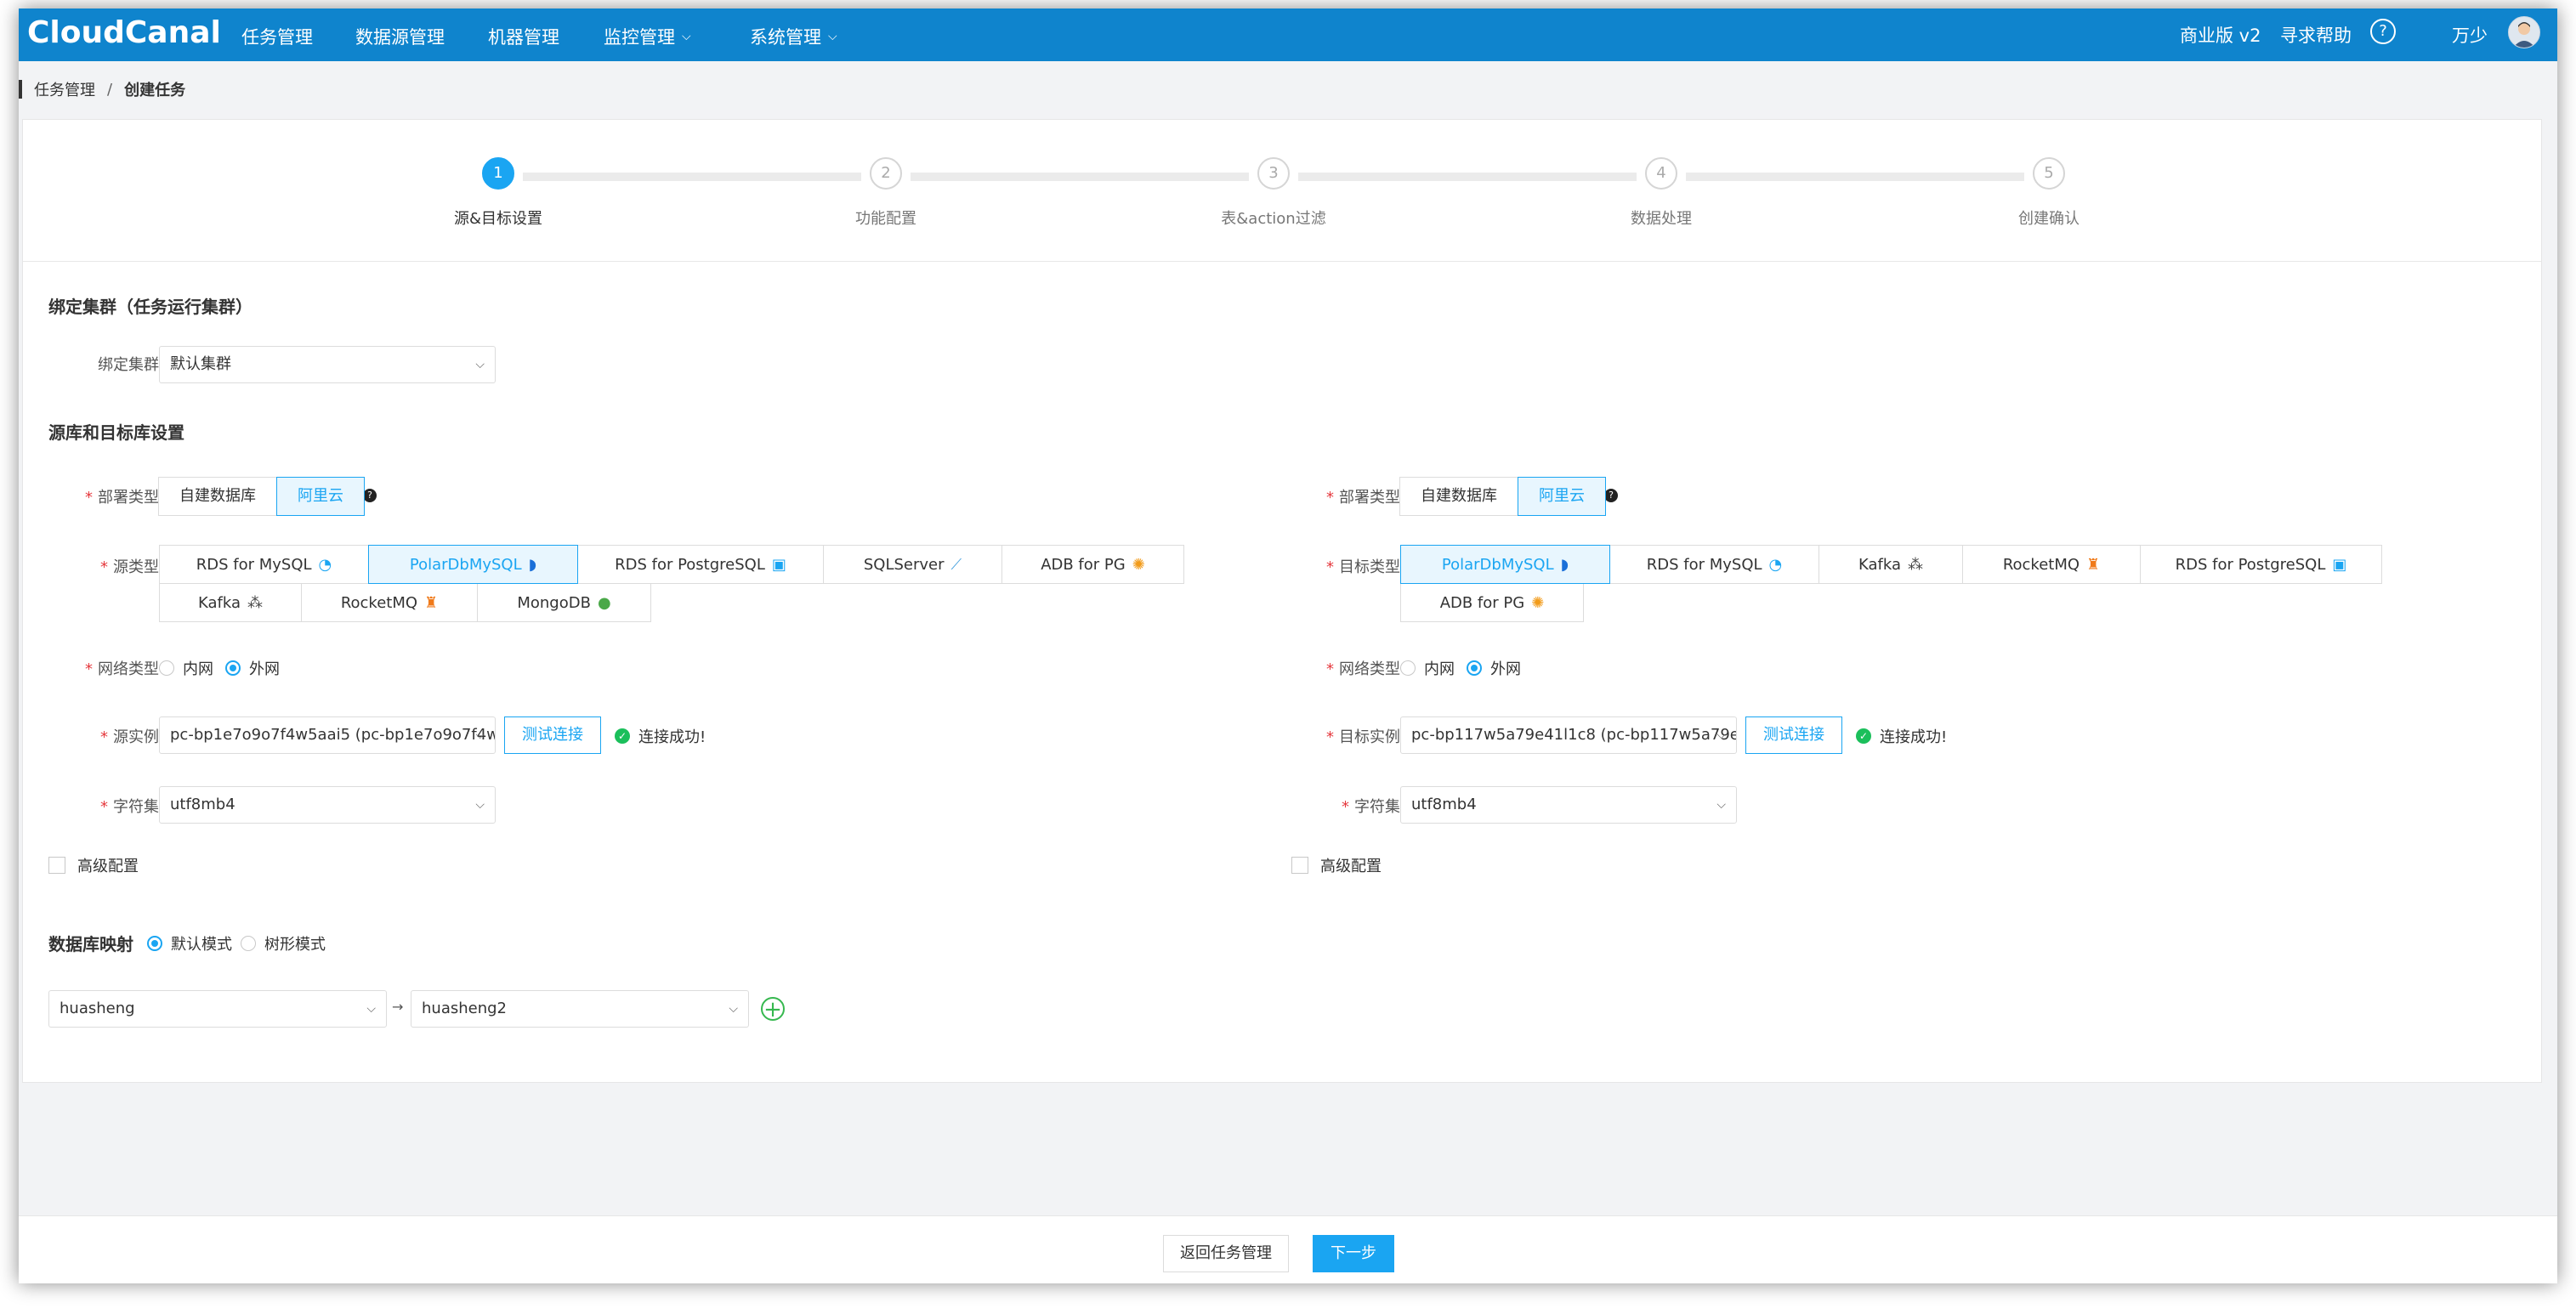 Image resolution: width=2576 pixels, height=1314 pixels. What do you see at coordinates (1714, 564) in the screenshot?
I see `target-type-rds-mysql: RDS for MySQL ◔` at bounding box center [1714, 564].